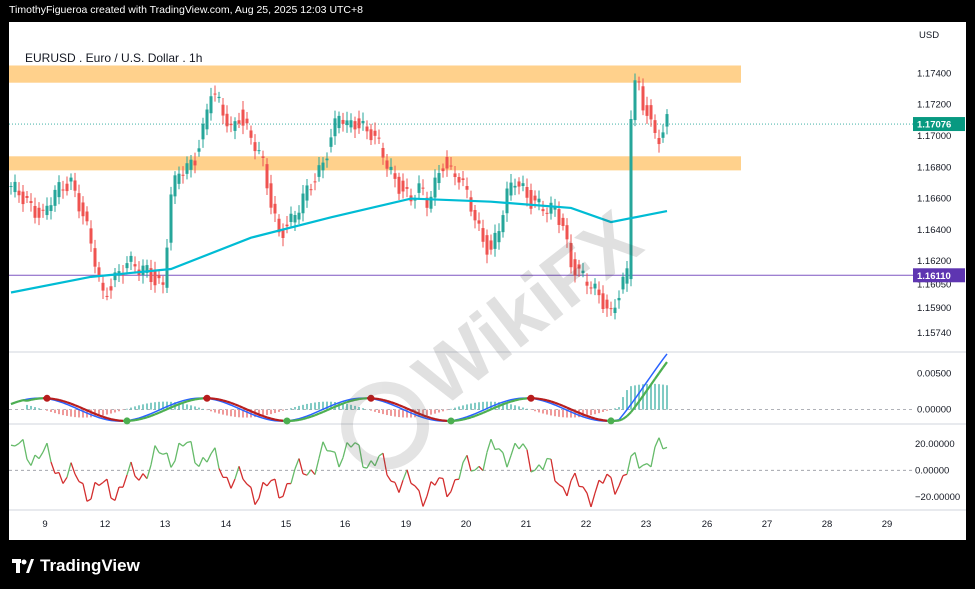 This screenshot has width=975, height=589. I want to click on x-axis-tick-label: 16, so click(345, 524).